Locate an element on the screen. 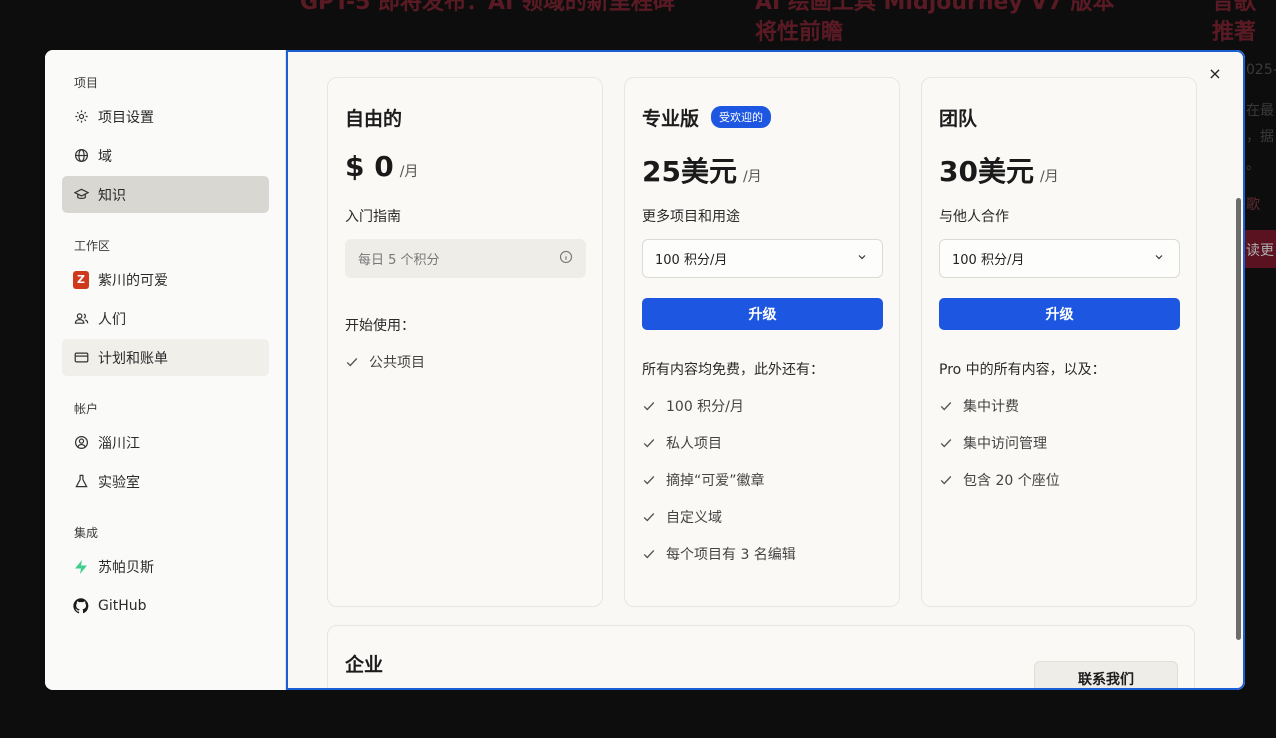 The width and height of the screenshot is (1276, 738). sidebar-item-domain: 域 is located at coordinates (165, 155).